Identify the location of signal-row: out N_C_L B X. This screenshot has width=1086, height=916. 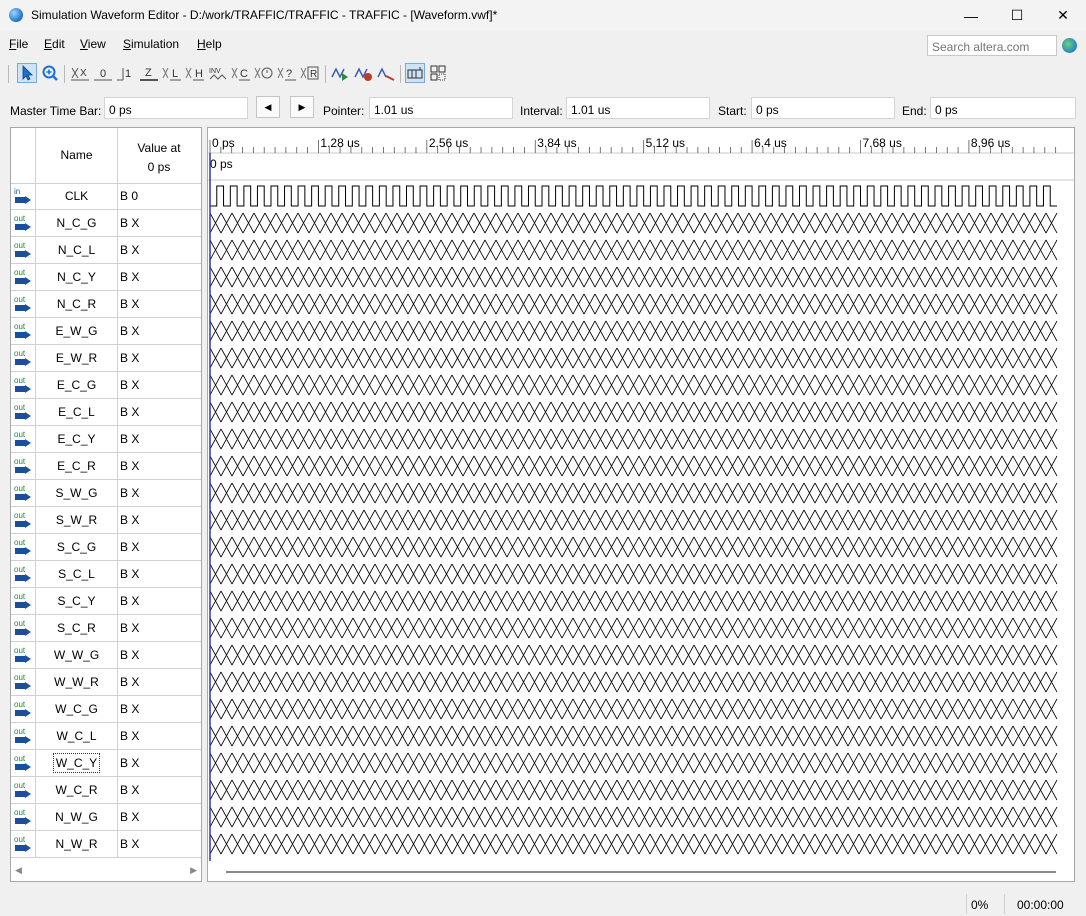
(106, 250).